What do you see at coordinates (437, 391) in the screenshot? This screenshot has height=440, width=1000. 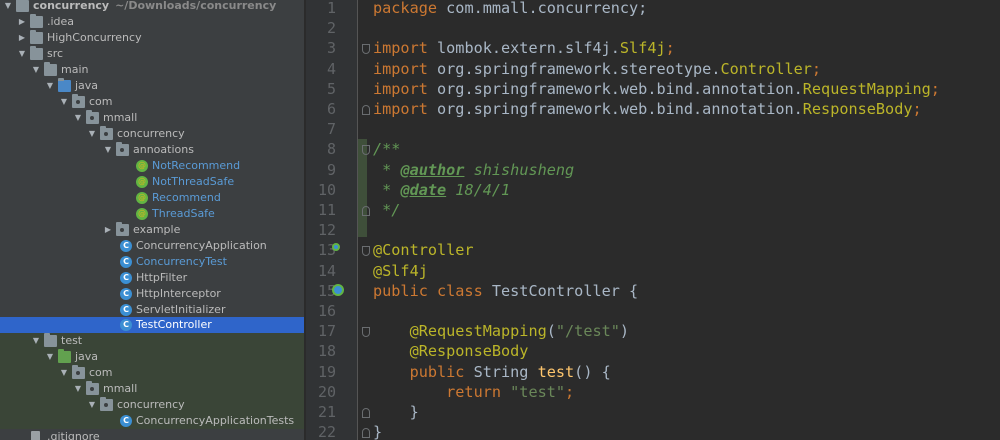 I see `code-keyword: return` at bounding box center [437, 391].